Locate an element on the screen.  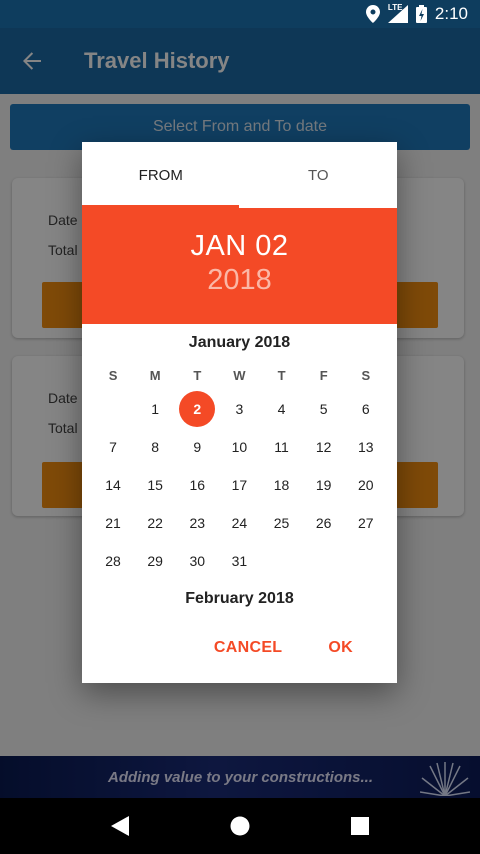
nav-back-button is located at coordinates (120, 826).